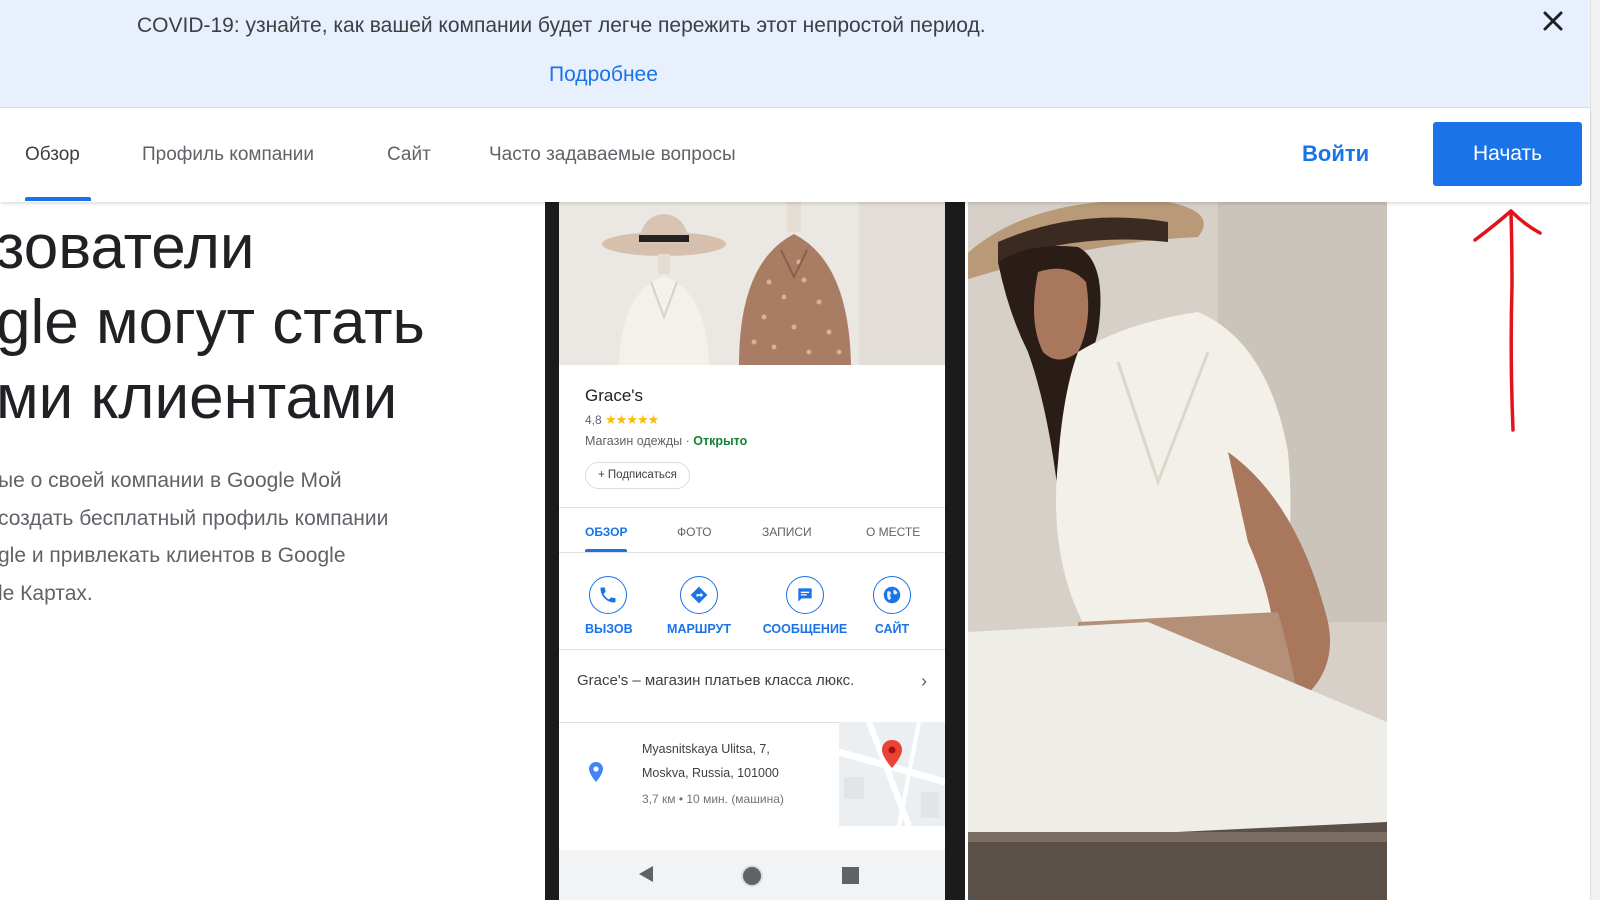  I want to click on recent-apps-icon, so click(850, 878).